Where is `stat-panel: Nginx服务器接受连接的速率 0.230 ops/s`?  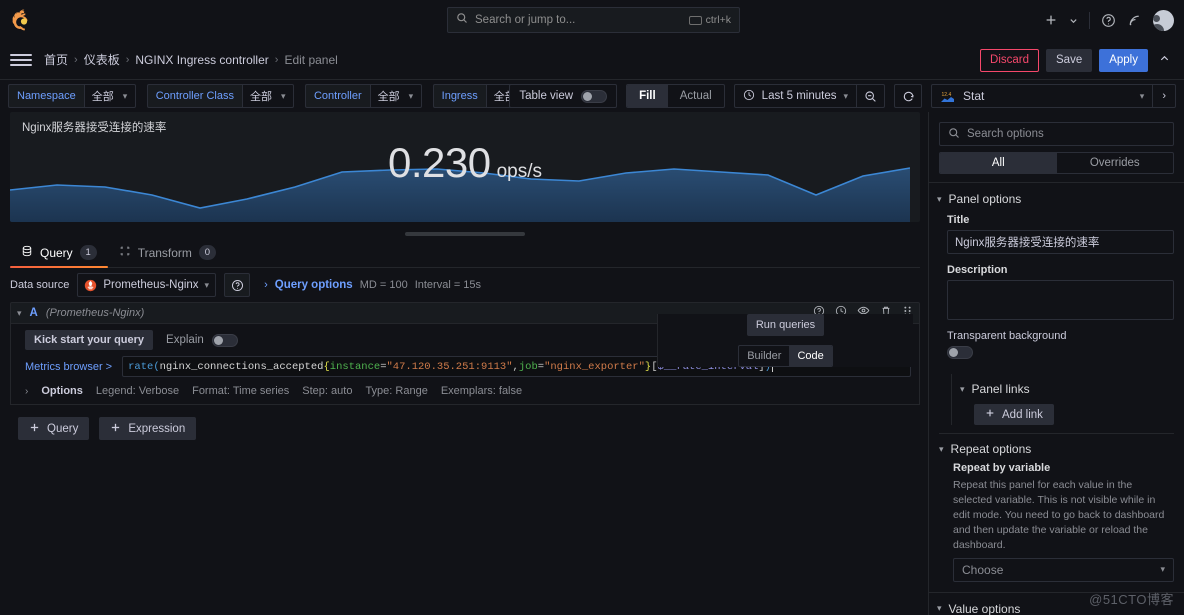 stat-panel: Nginx服务器接受连接的速率 0.230 ops/s is located at coordinates (465, 167).